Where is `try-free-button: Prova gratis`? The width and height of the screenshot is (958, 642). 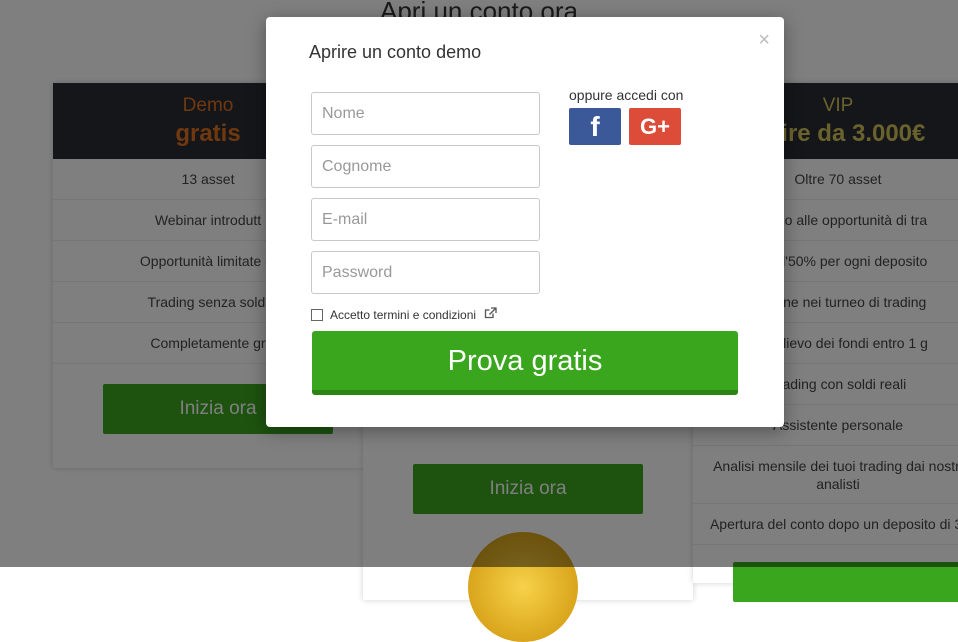 try-free-button: Prova gratis is located at coordinates (525, 363).